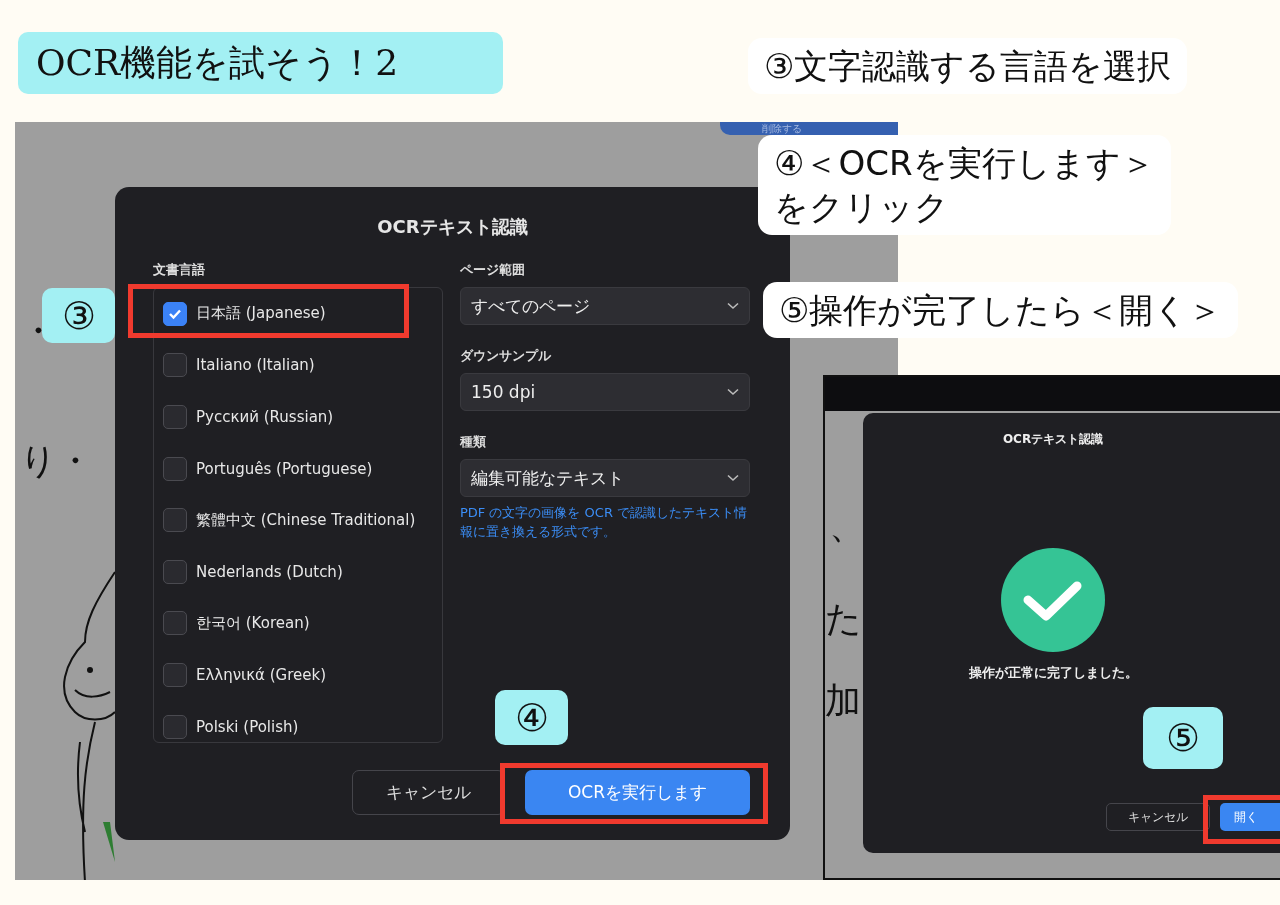  What do you see at coordinates (1158, 817) in the screenshot?
I see `cancel-button: キャンセル` at bounding box center [1158, 817].